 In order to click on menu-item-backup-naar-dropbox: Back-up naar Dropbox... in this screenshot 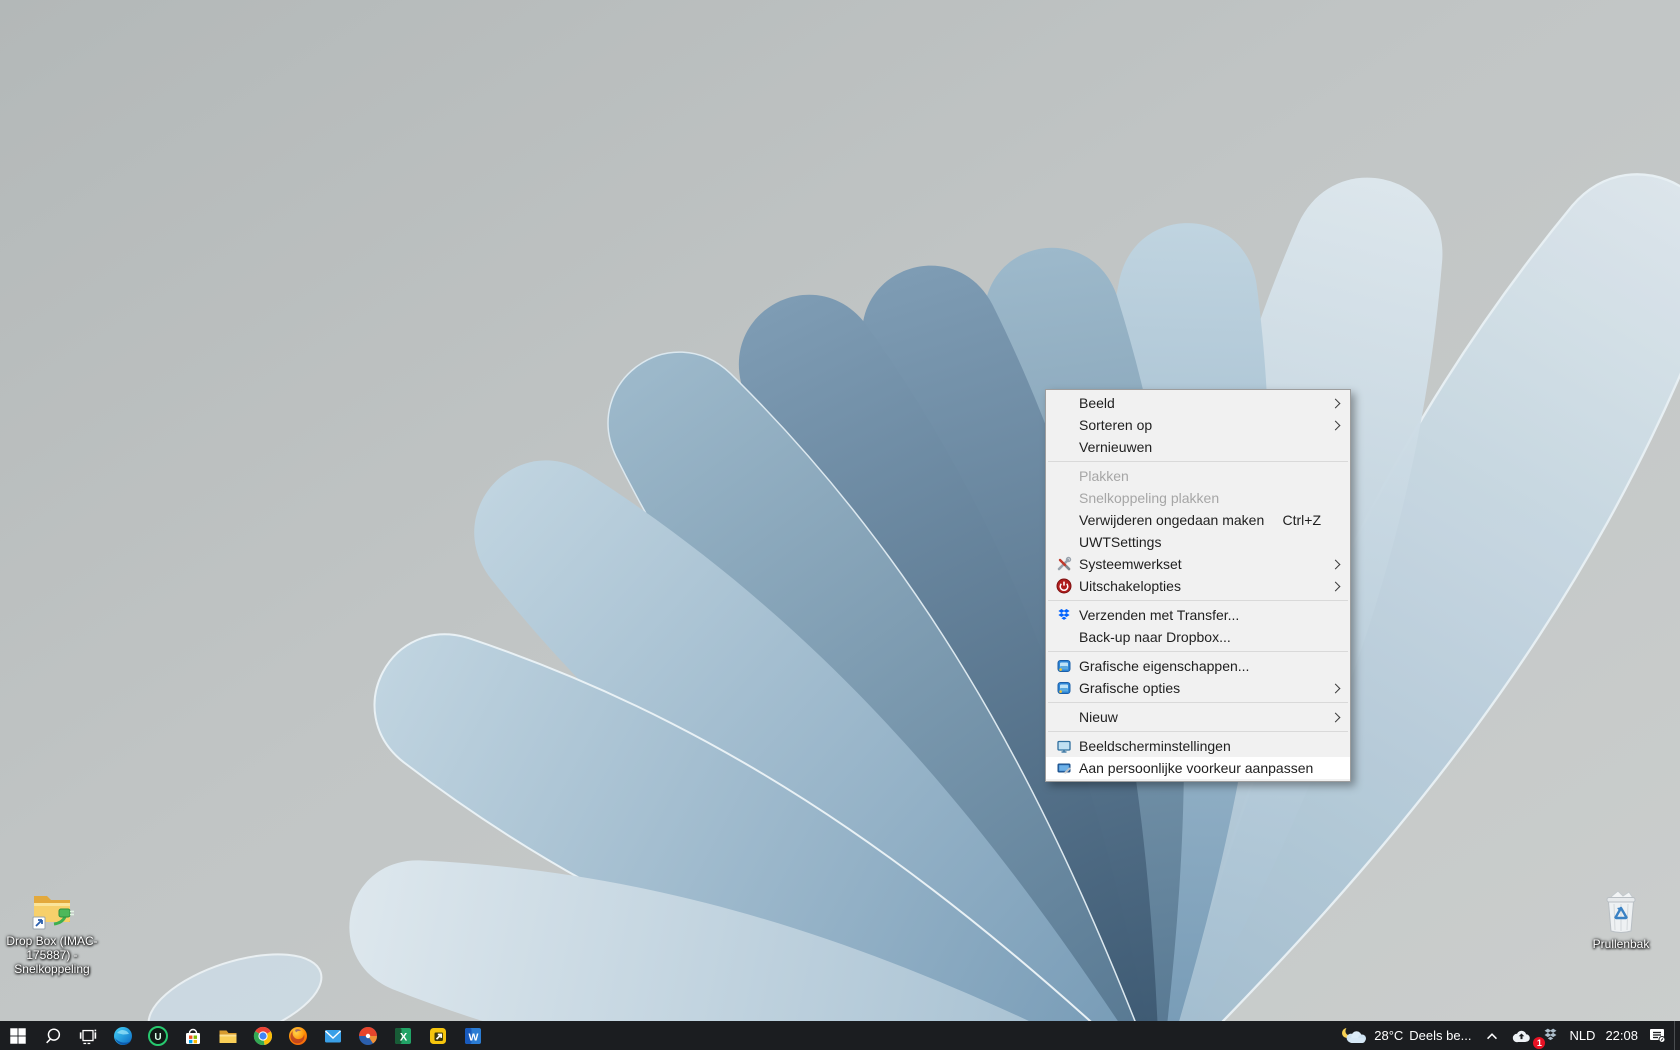, I will do `click(1198, 637)`.